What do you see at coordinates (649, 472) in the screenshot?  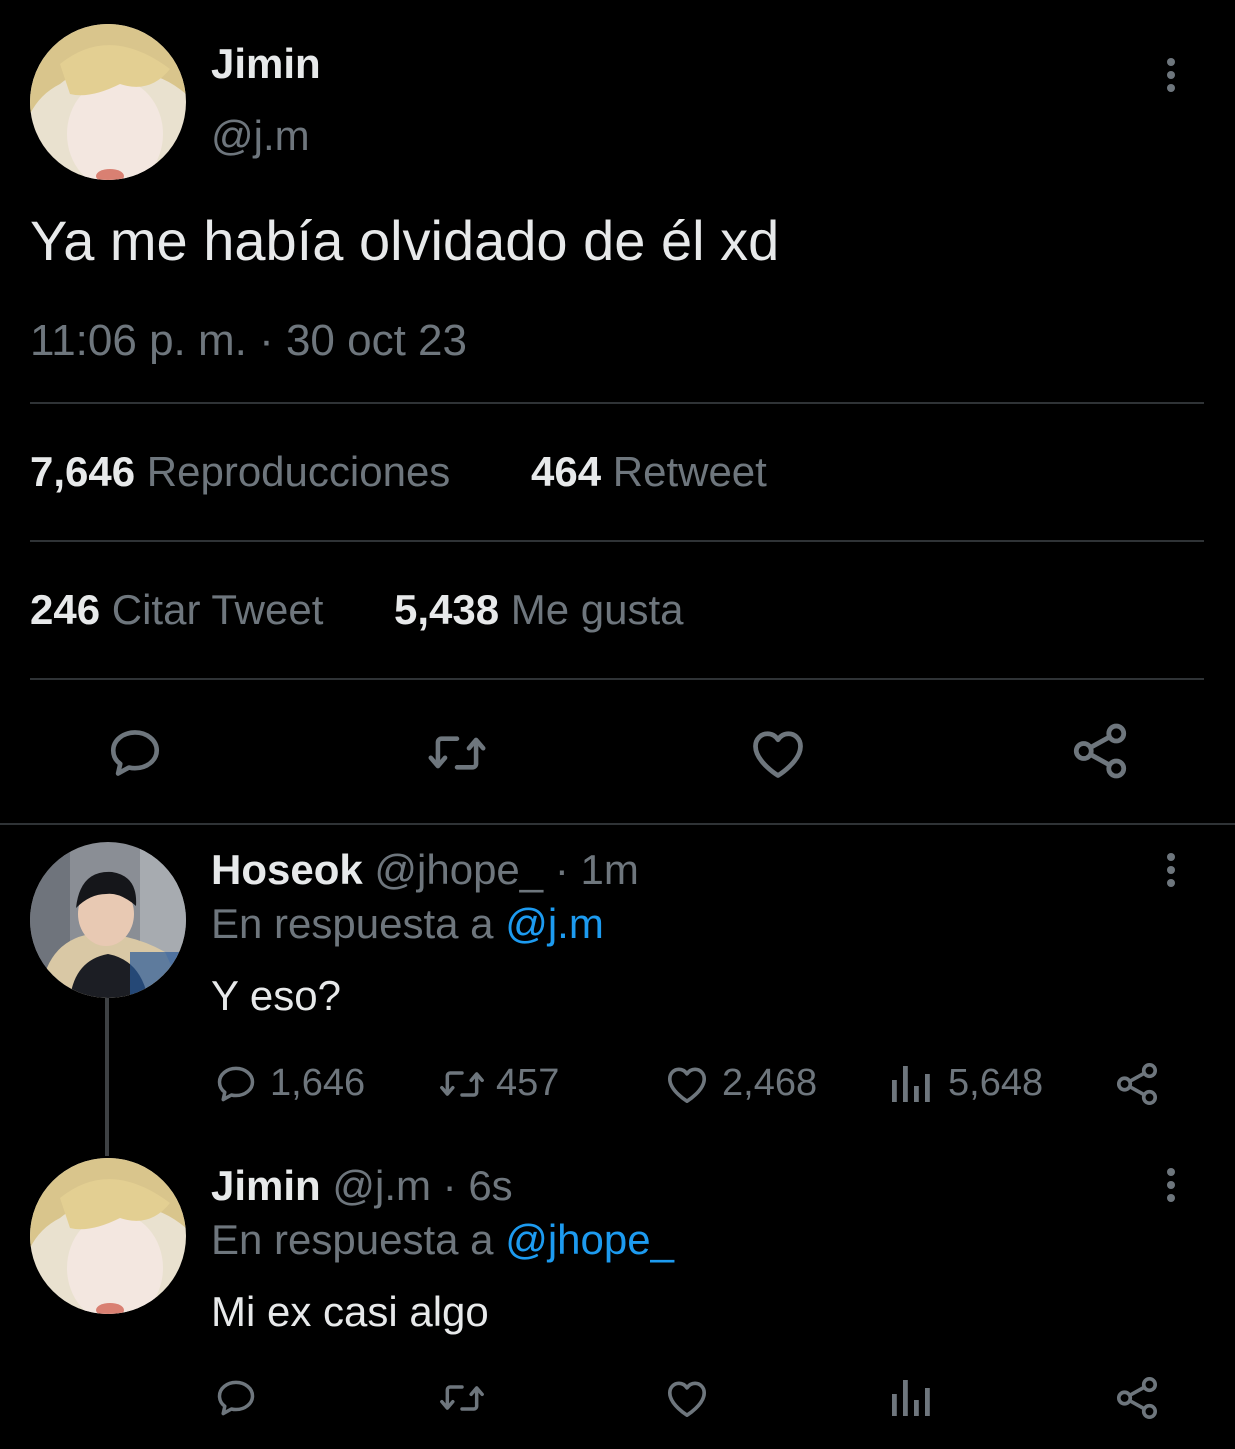 I see `retweets-stat: 464 Retweet` at bounding box center [649, 472].